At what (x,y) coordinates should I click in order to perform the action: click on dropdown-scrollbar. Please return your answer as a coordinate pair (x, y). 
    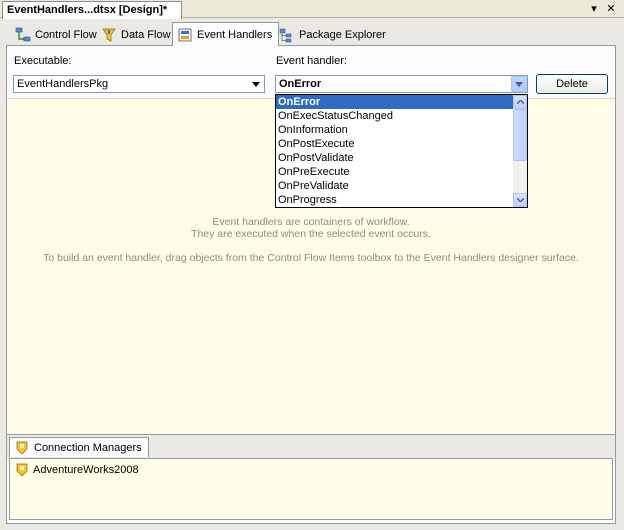
    Looking at the image, I should click on (520, 151).